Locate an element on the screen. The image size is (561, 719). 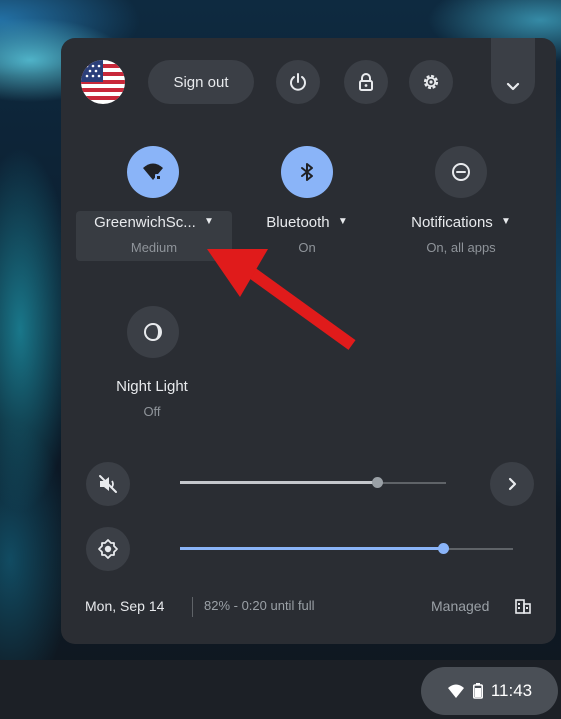
battery-icon is located at coordinates (477, 691).